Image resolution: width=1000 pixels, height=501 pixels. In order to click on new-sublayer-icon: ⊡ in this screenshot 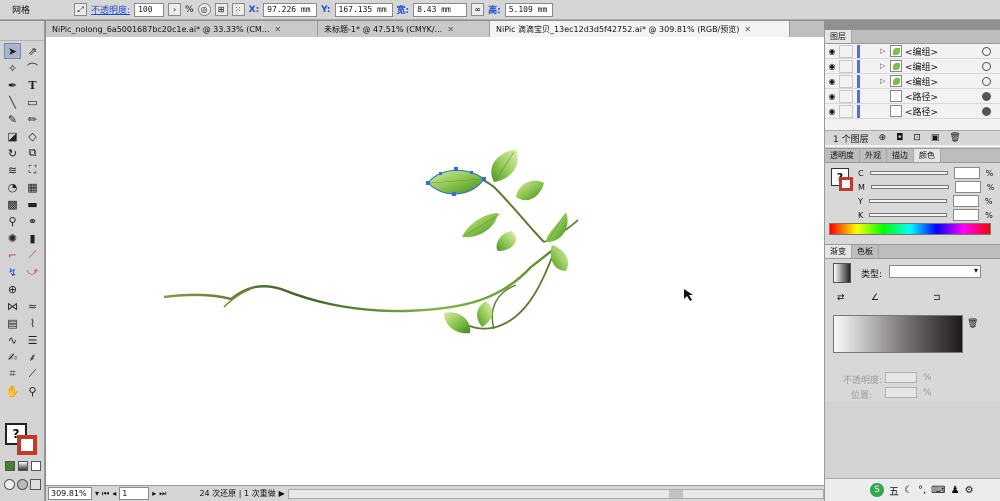, I will do `click(917, 138)`.